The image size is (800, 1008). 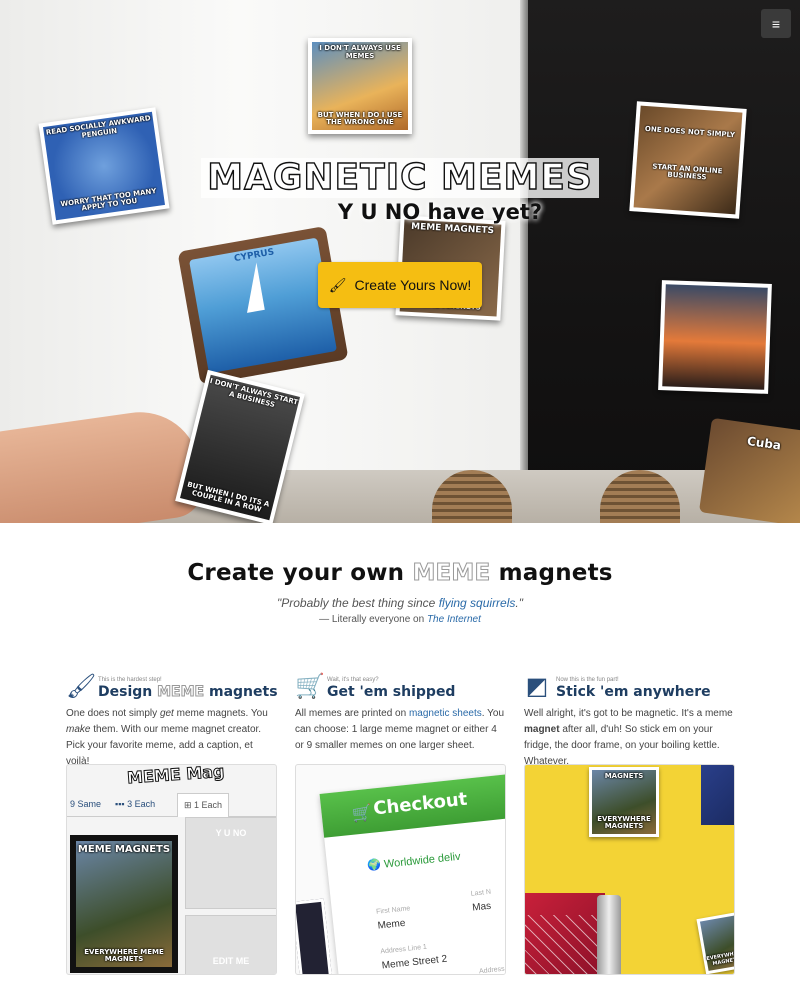 I want to click on ghost-meme: EDIT ME, so click(x=230, y=944).